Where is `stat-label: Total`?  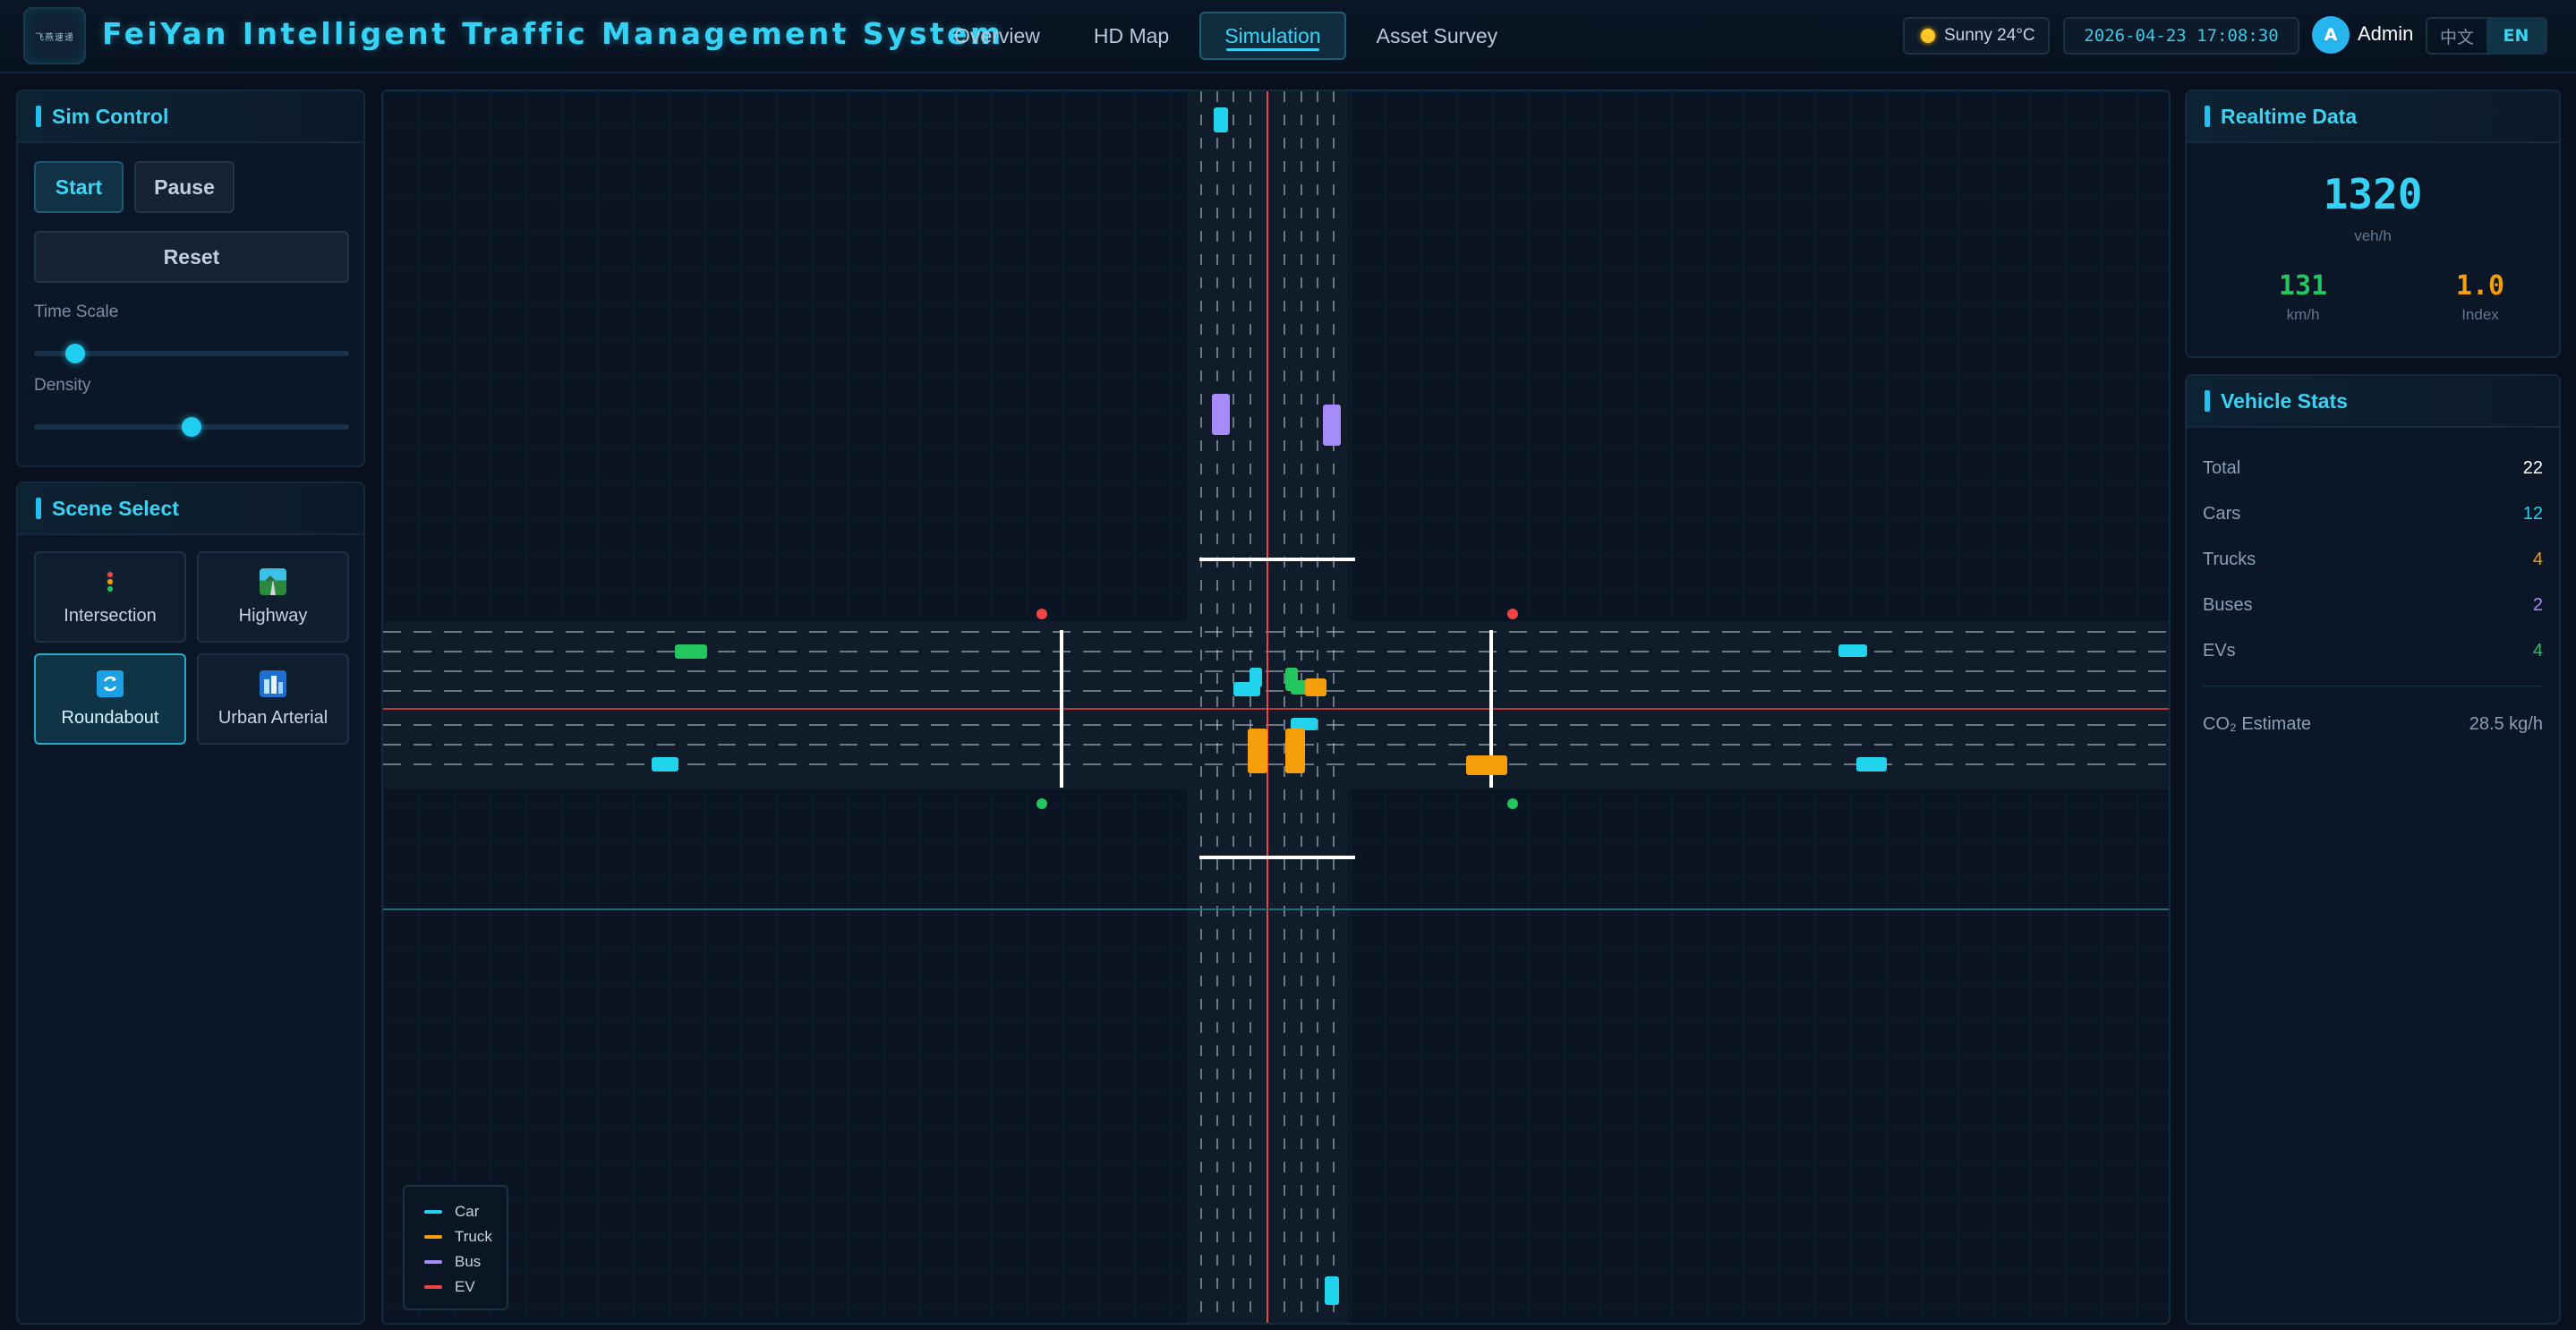
stat-label: Total is located at coordinates (2222, 467).